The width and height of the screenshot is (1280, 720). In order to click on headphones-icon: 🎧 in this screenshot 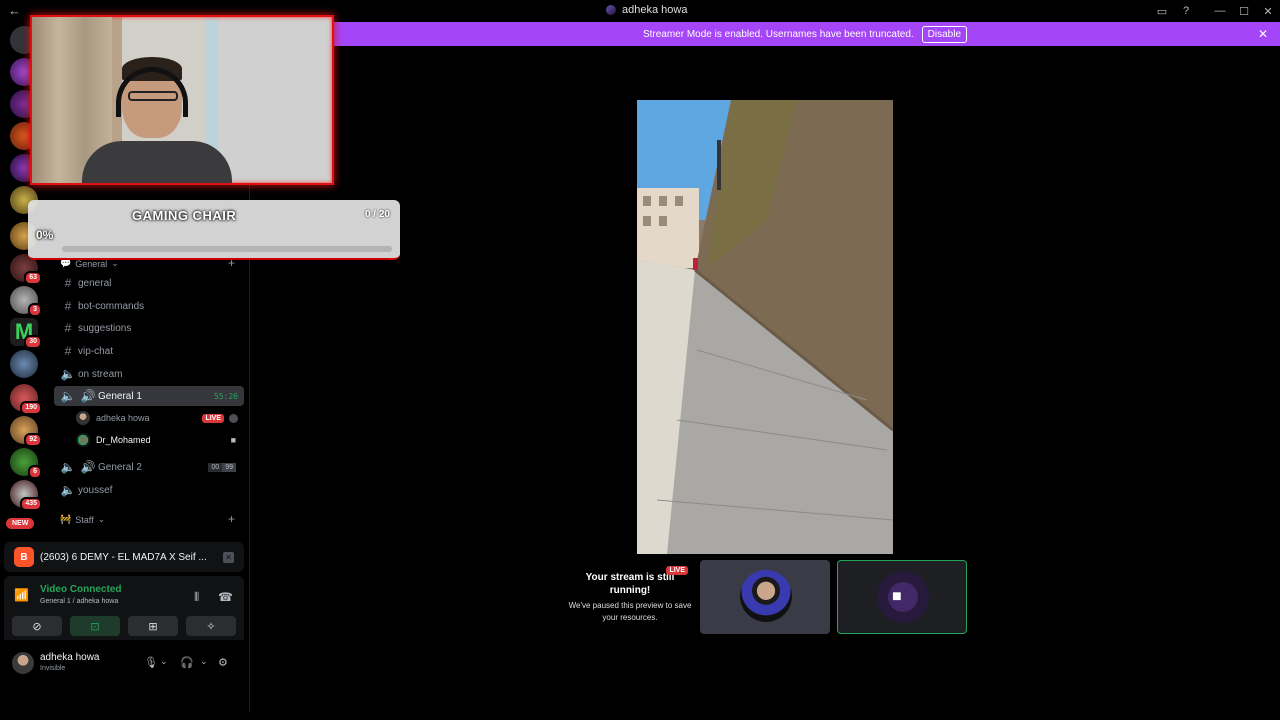, I will do `click(187, 662)`.